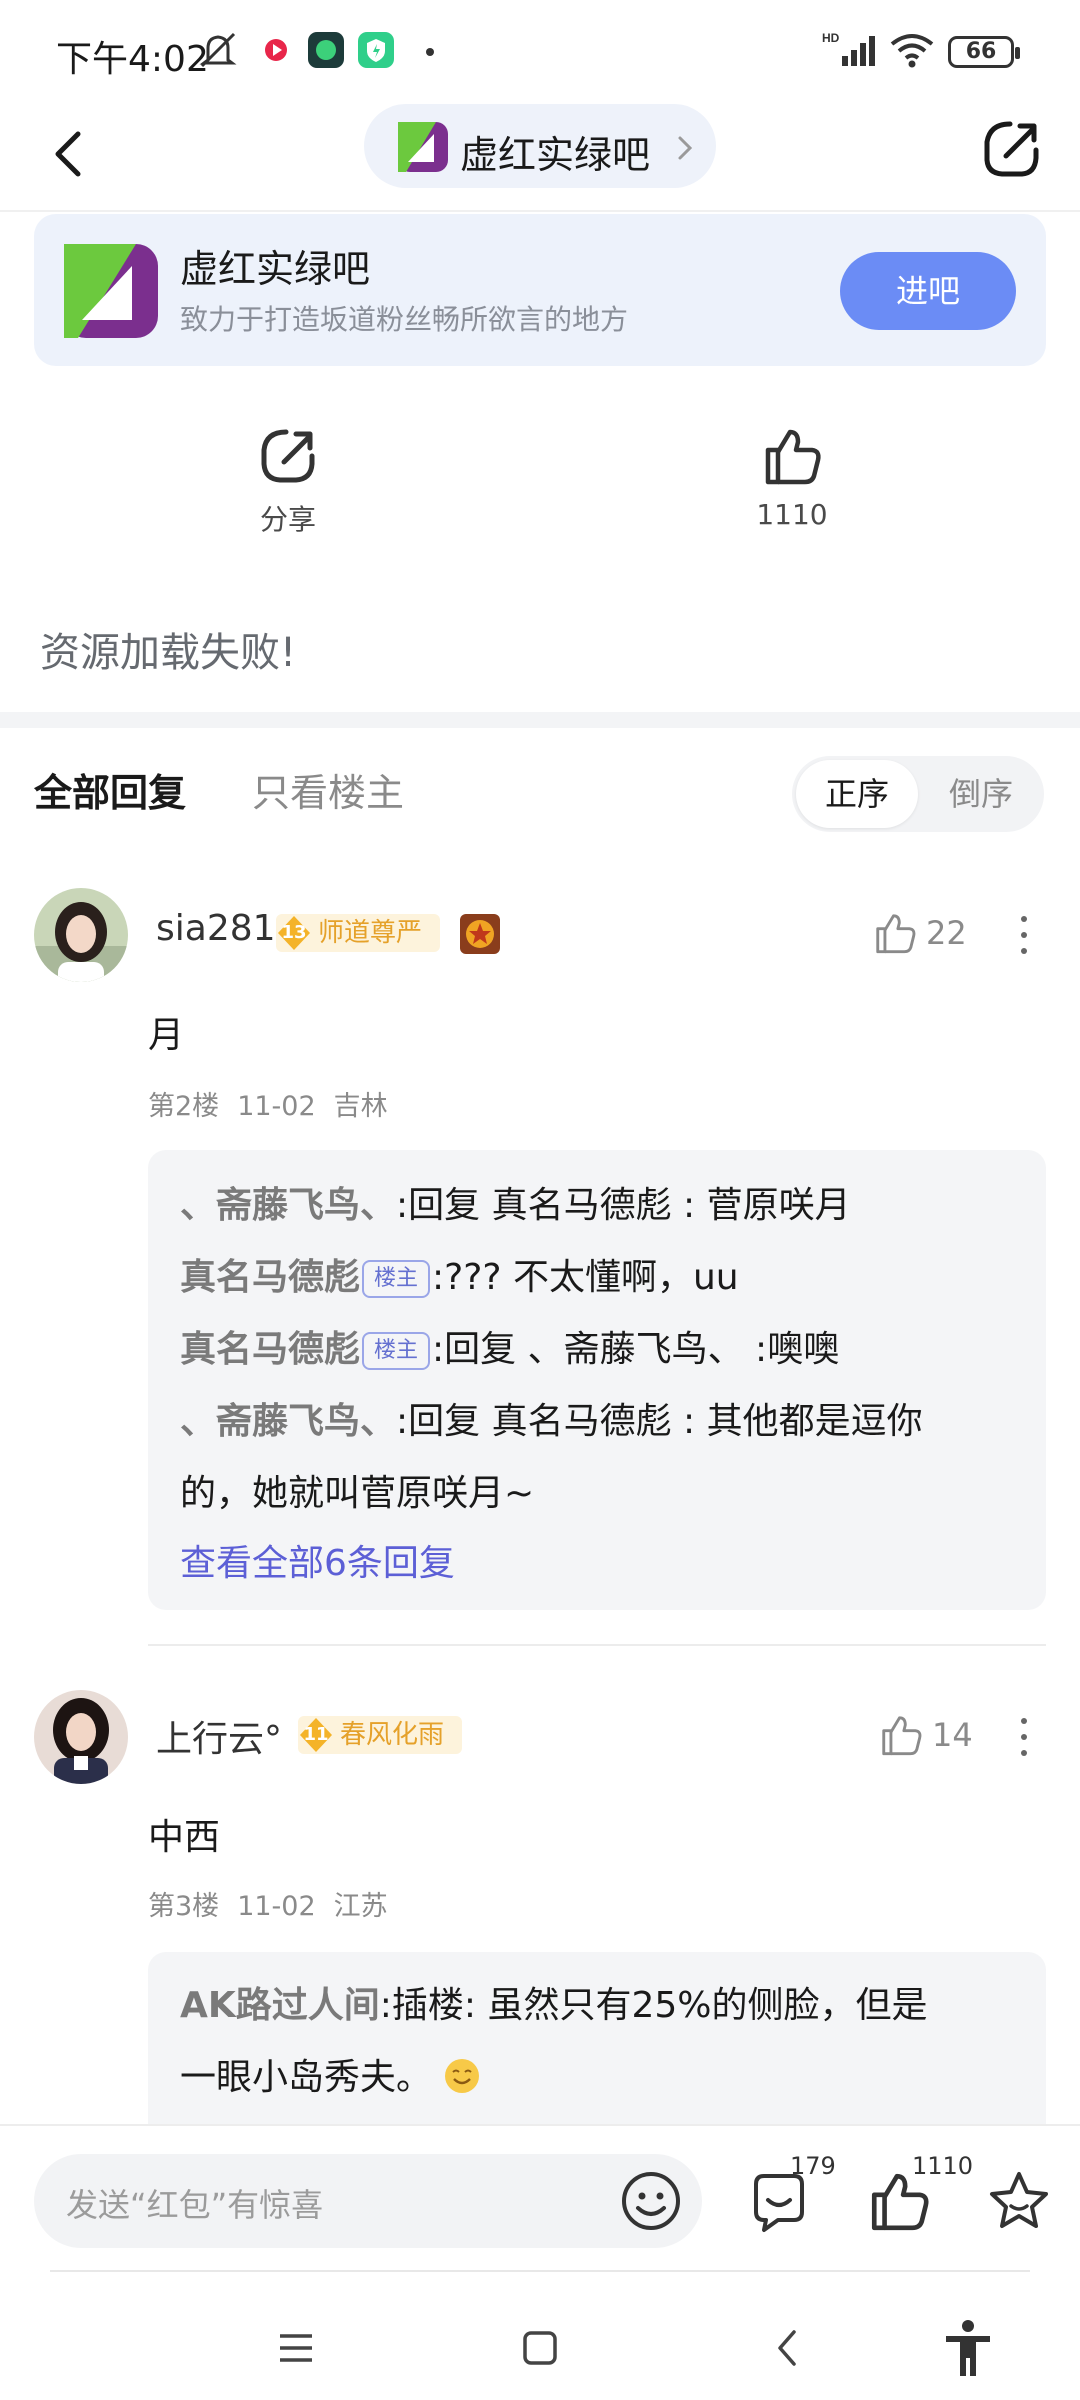 Image resolution: width=1080 pixels, height=2400 pixels. I want to click on back-button, so click(72, 154).